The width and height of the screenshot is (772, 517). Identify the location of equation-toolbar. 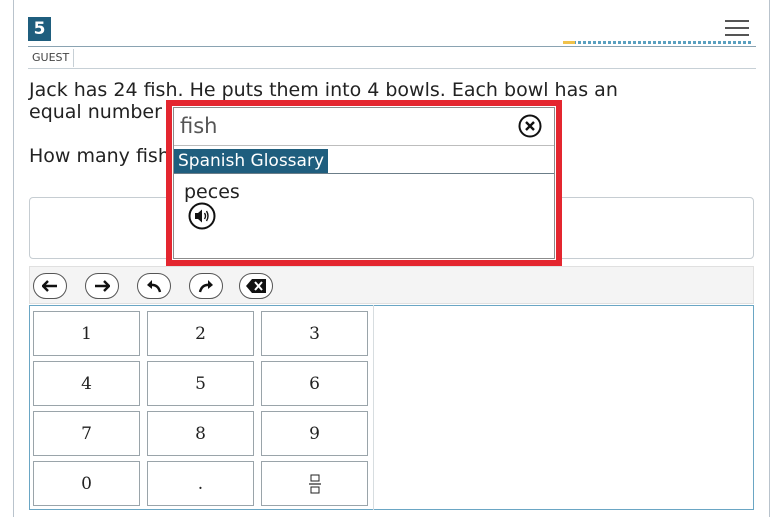
(391, 285).